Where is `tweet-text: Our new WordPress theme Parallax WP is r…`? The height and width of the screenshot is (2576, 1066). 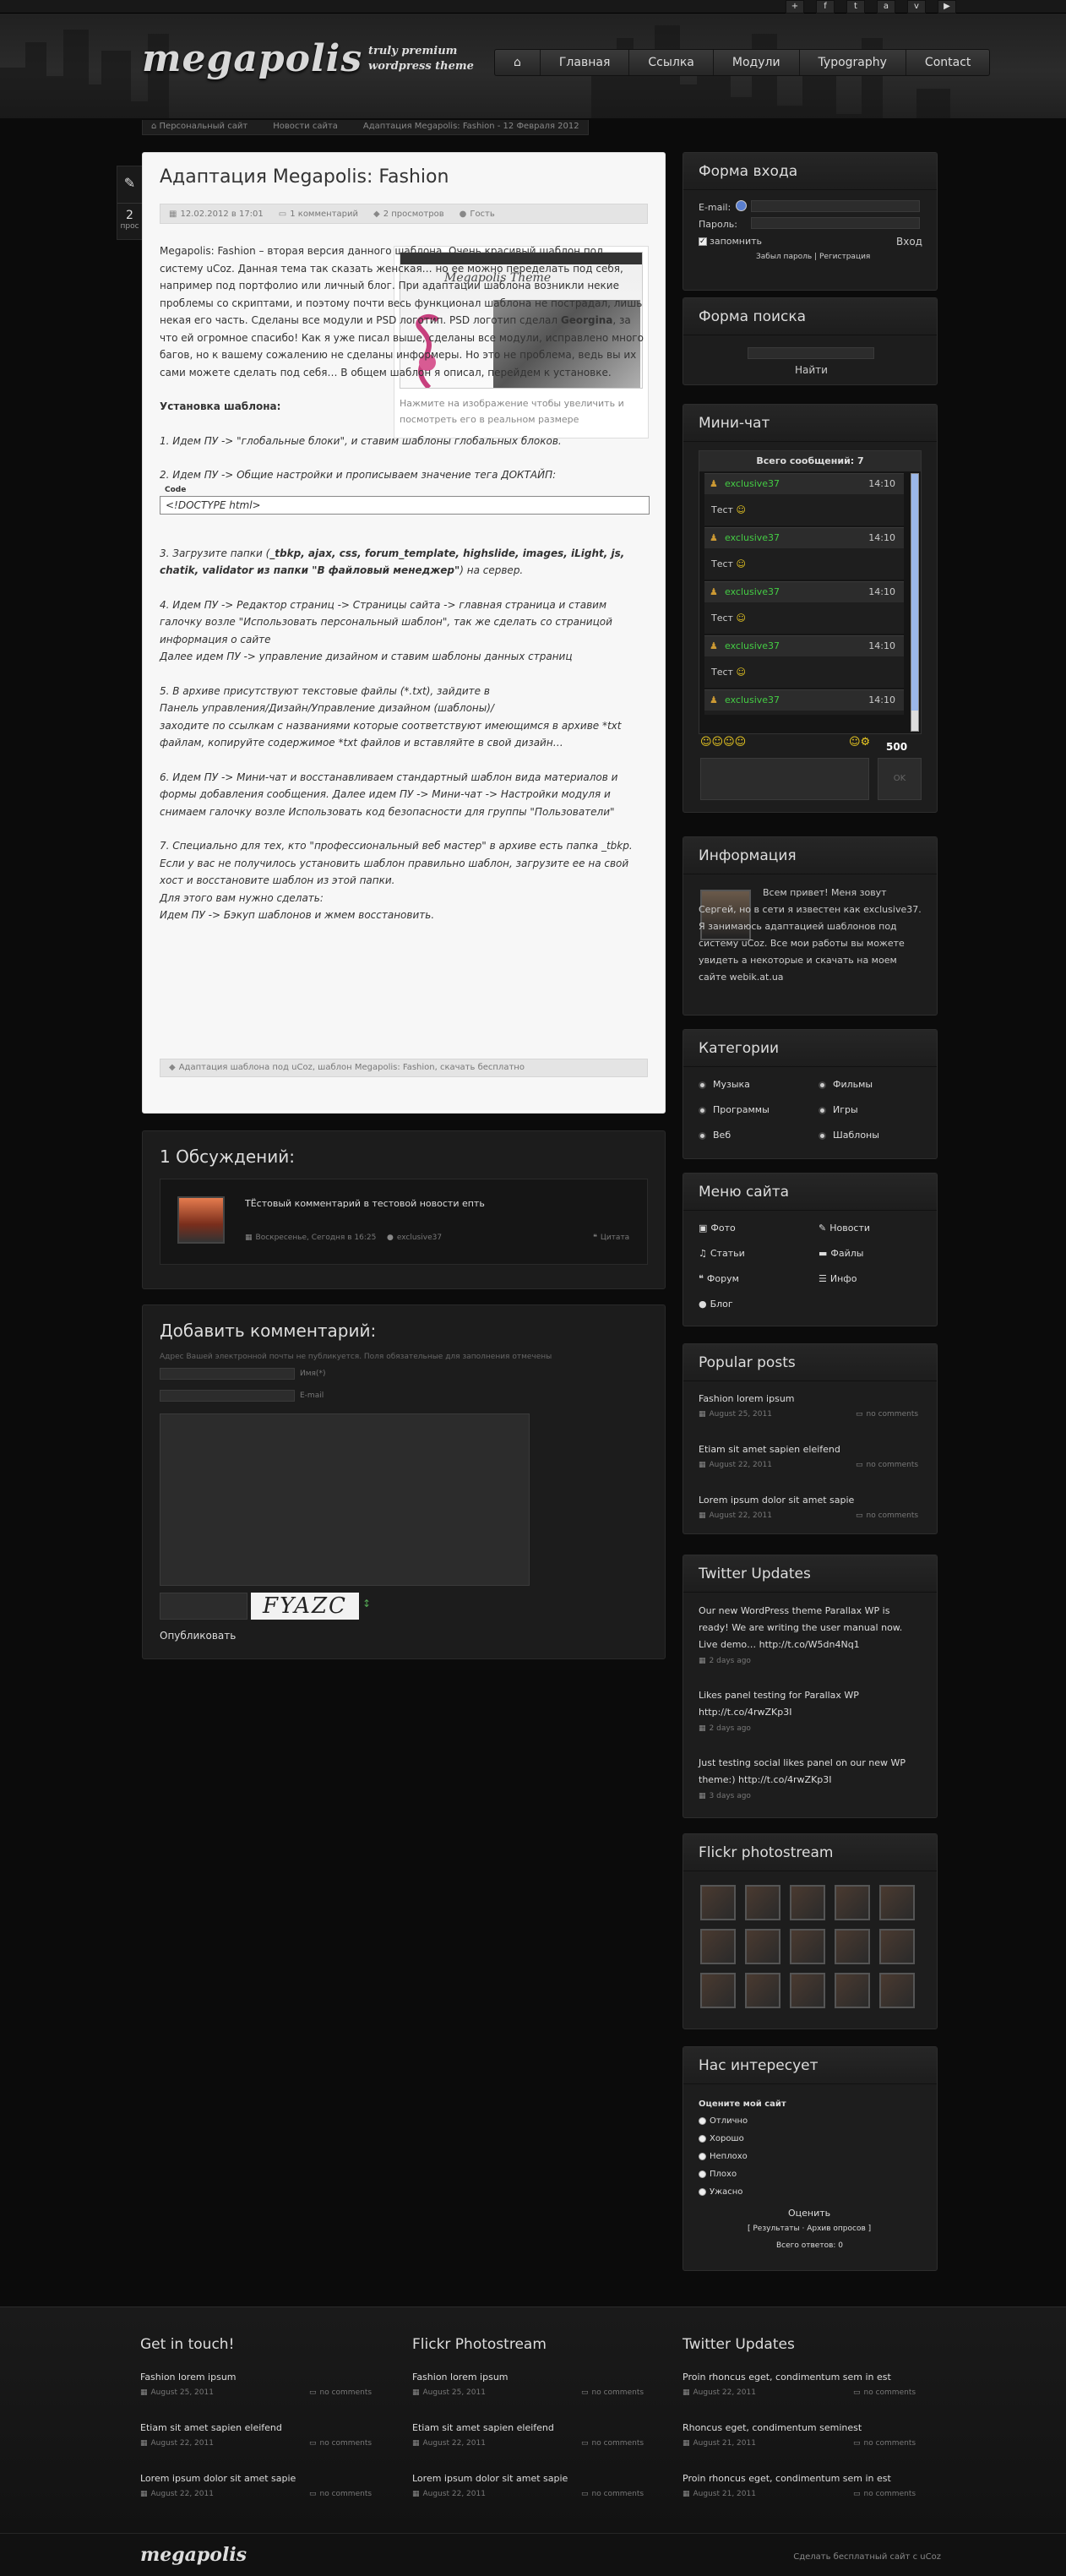 tweet-text: Our new WordPress theme Parallax WP is r… is located at coordinates (809, 1628).